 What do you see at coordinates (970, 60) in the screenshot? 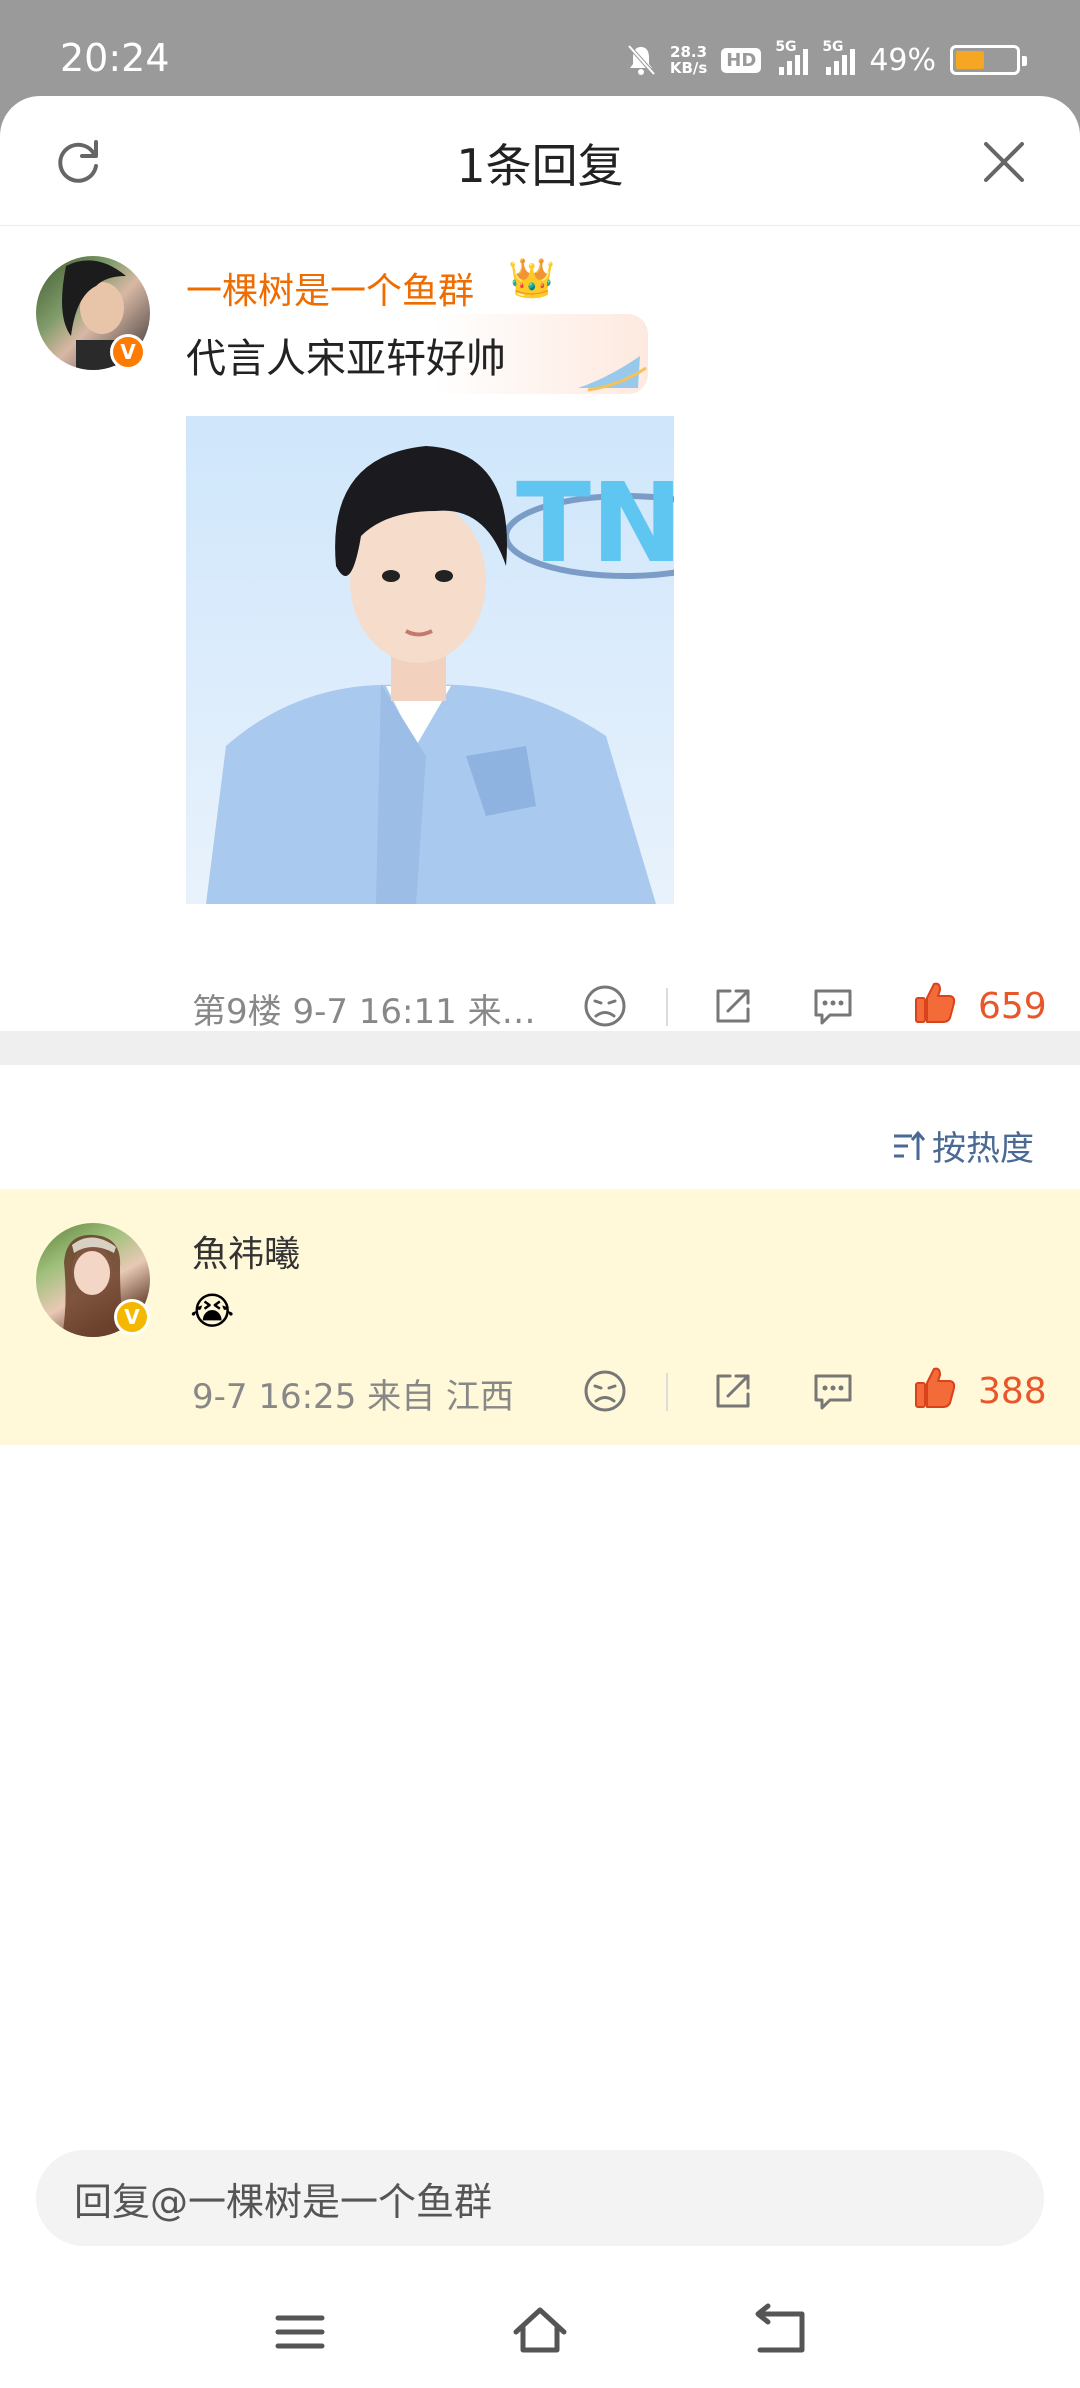
I see `battery-fill` at bounding box center [970, 60].